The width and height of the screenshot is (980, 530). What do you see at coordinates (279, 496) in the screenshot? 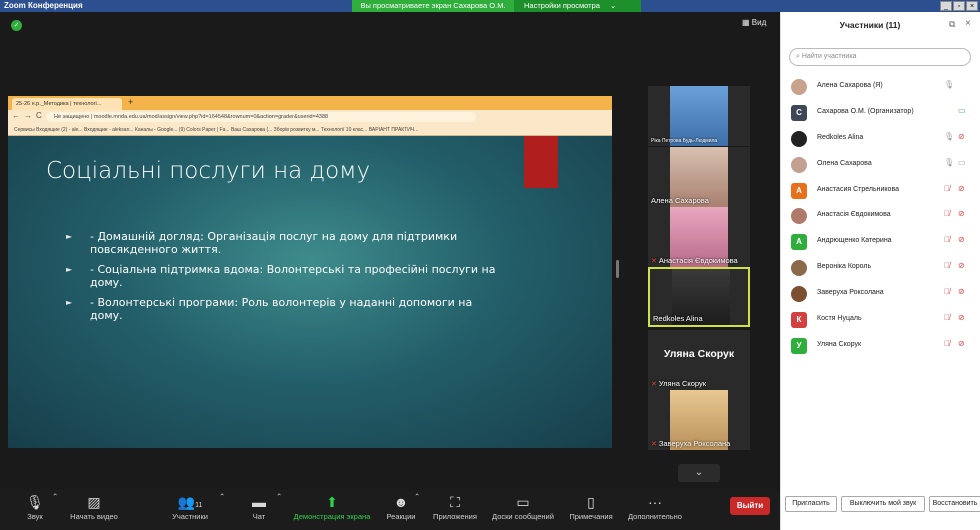
I see `chat-options-chevron: ⌃` at bounding box center [279, 496].